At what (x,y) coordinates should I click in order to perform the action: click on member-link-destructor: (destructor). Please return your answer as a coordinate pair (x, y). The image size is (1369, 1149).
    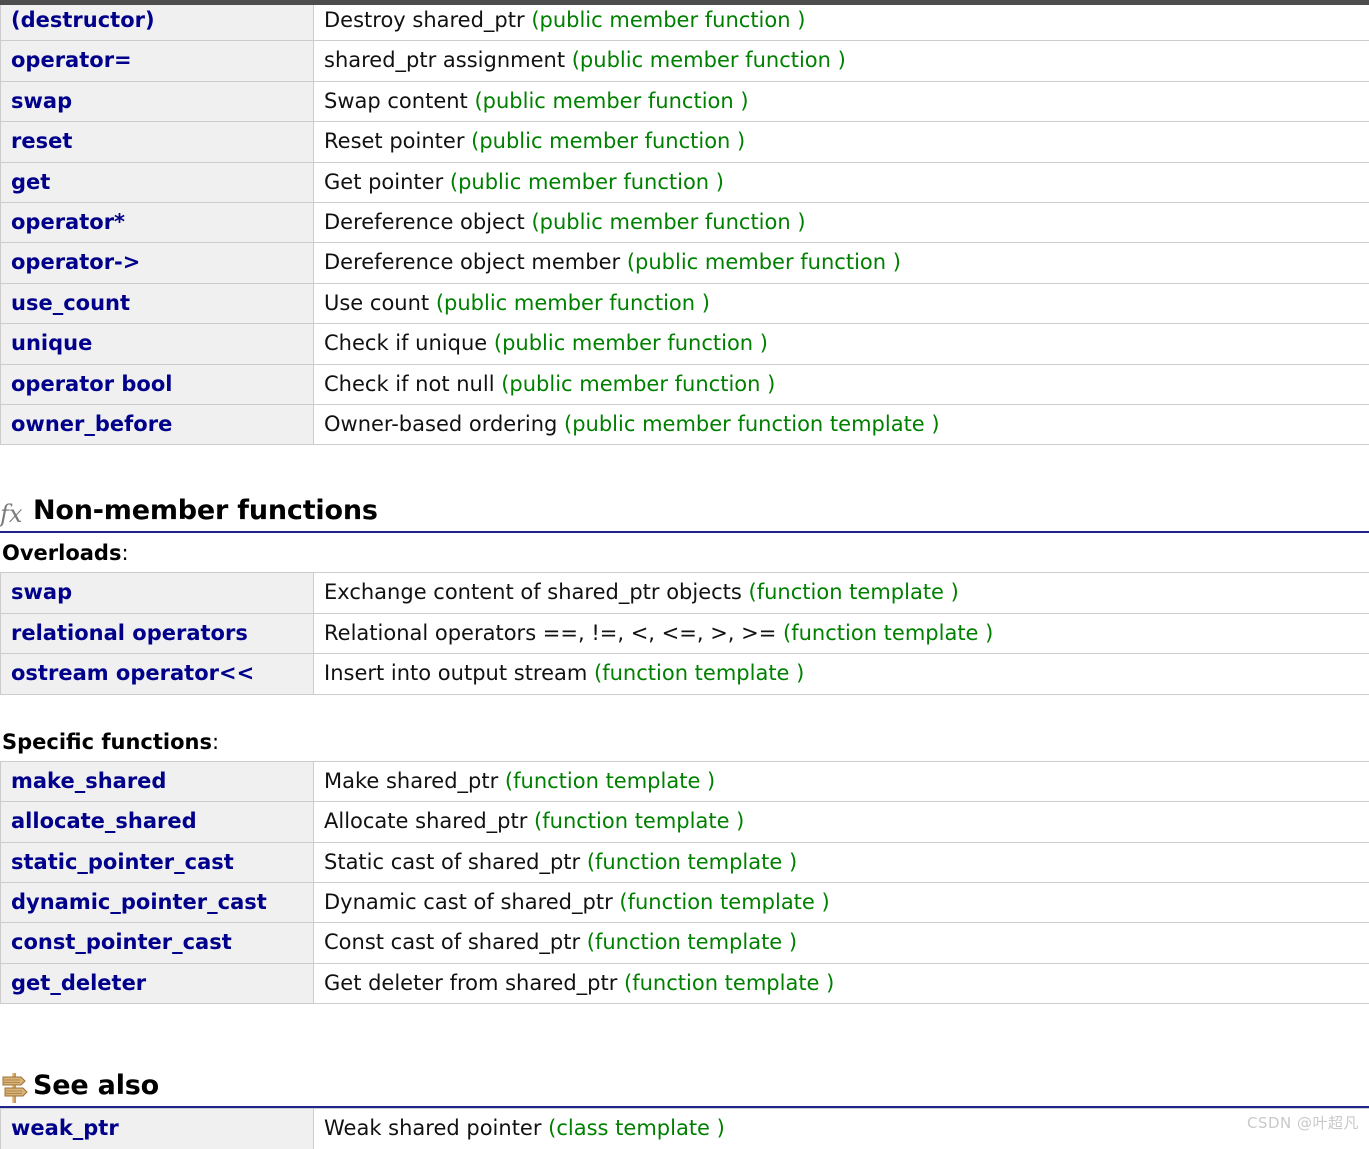
    Looking at the image, I should click on (157, 21).